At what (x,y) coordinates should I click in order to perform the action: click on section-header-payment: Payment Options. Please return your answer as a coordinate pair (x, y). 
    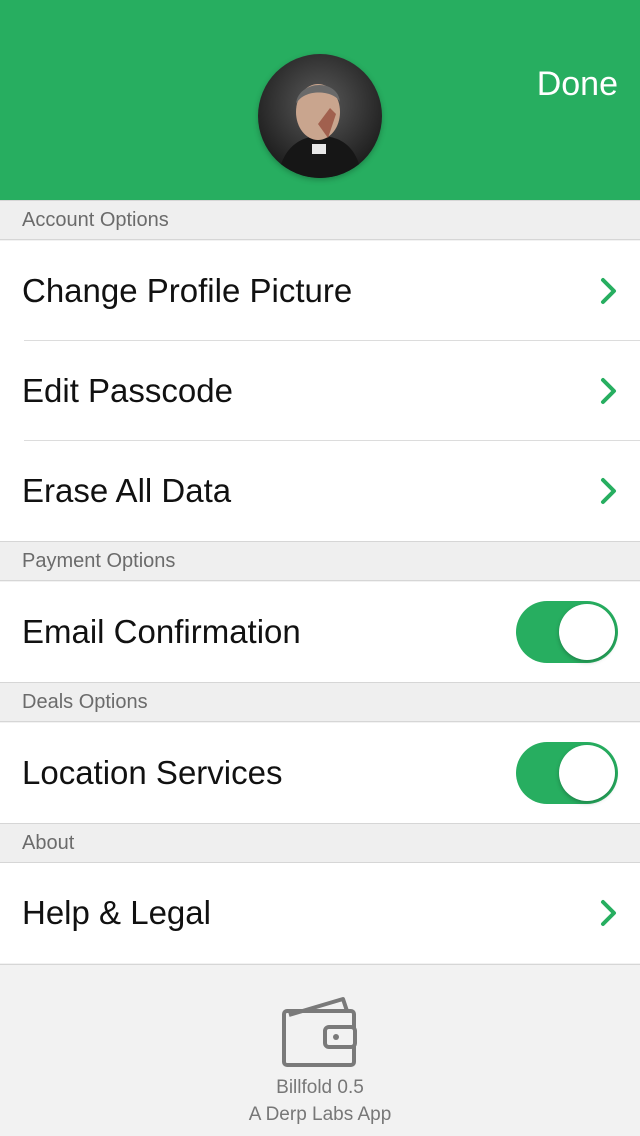
    Looking at the image, I should click on (320, 561).